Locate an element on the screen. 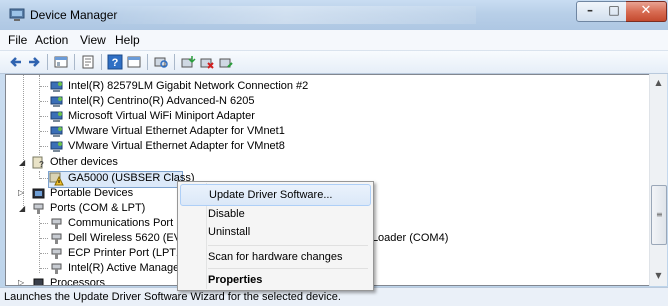 The width and height of the screenshot is (668, 306). scan-hardware-icon is located at coordinates (161, 62).